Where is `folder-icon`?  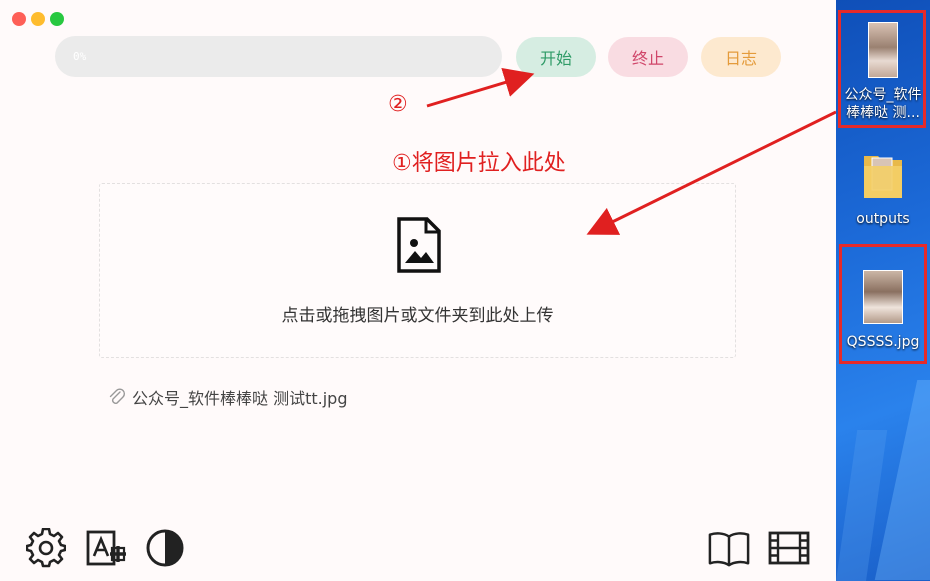
folder-icon is located at coordinates (883, 175).